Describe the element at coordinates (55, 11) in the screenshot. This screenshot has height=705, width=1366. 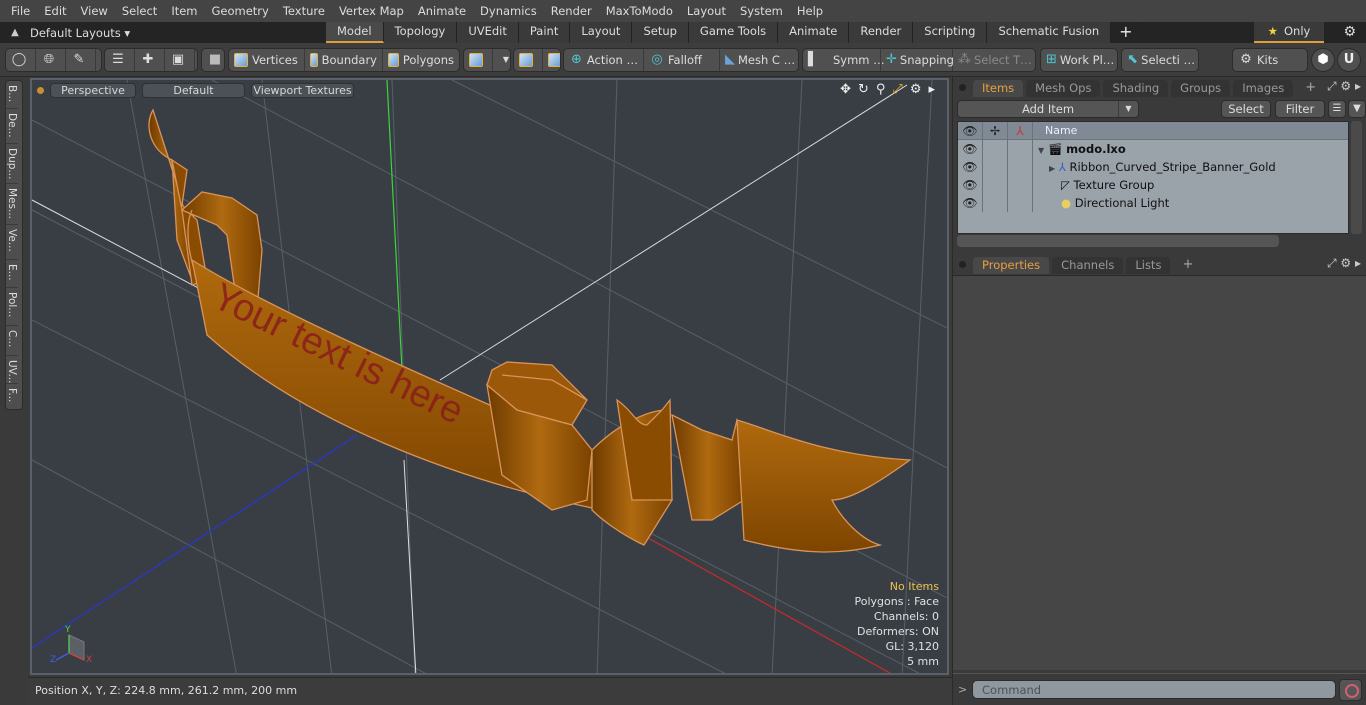
I see `menu-edit: Edit` at that location.